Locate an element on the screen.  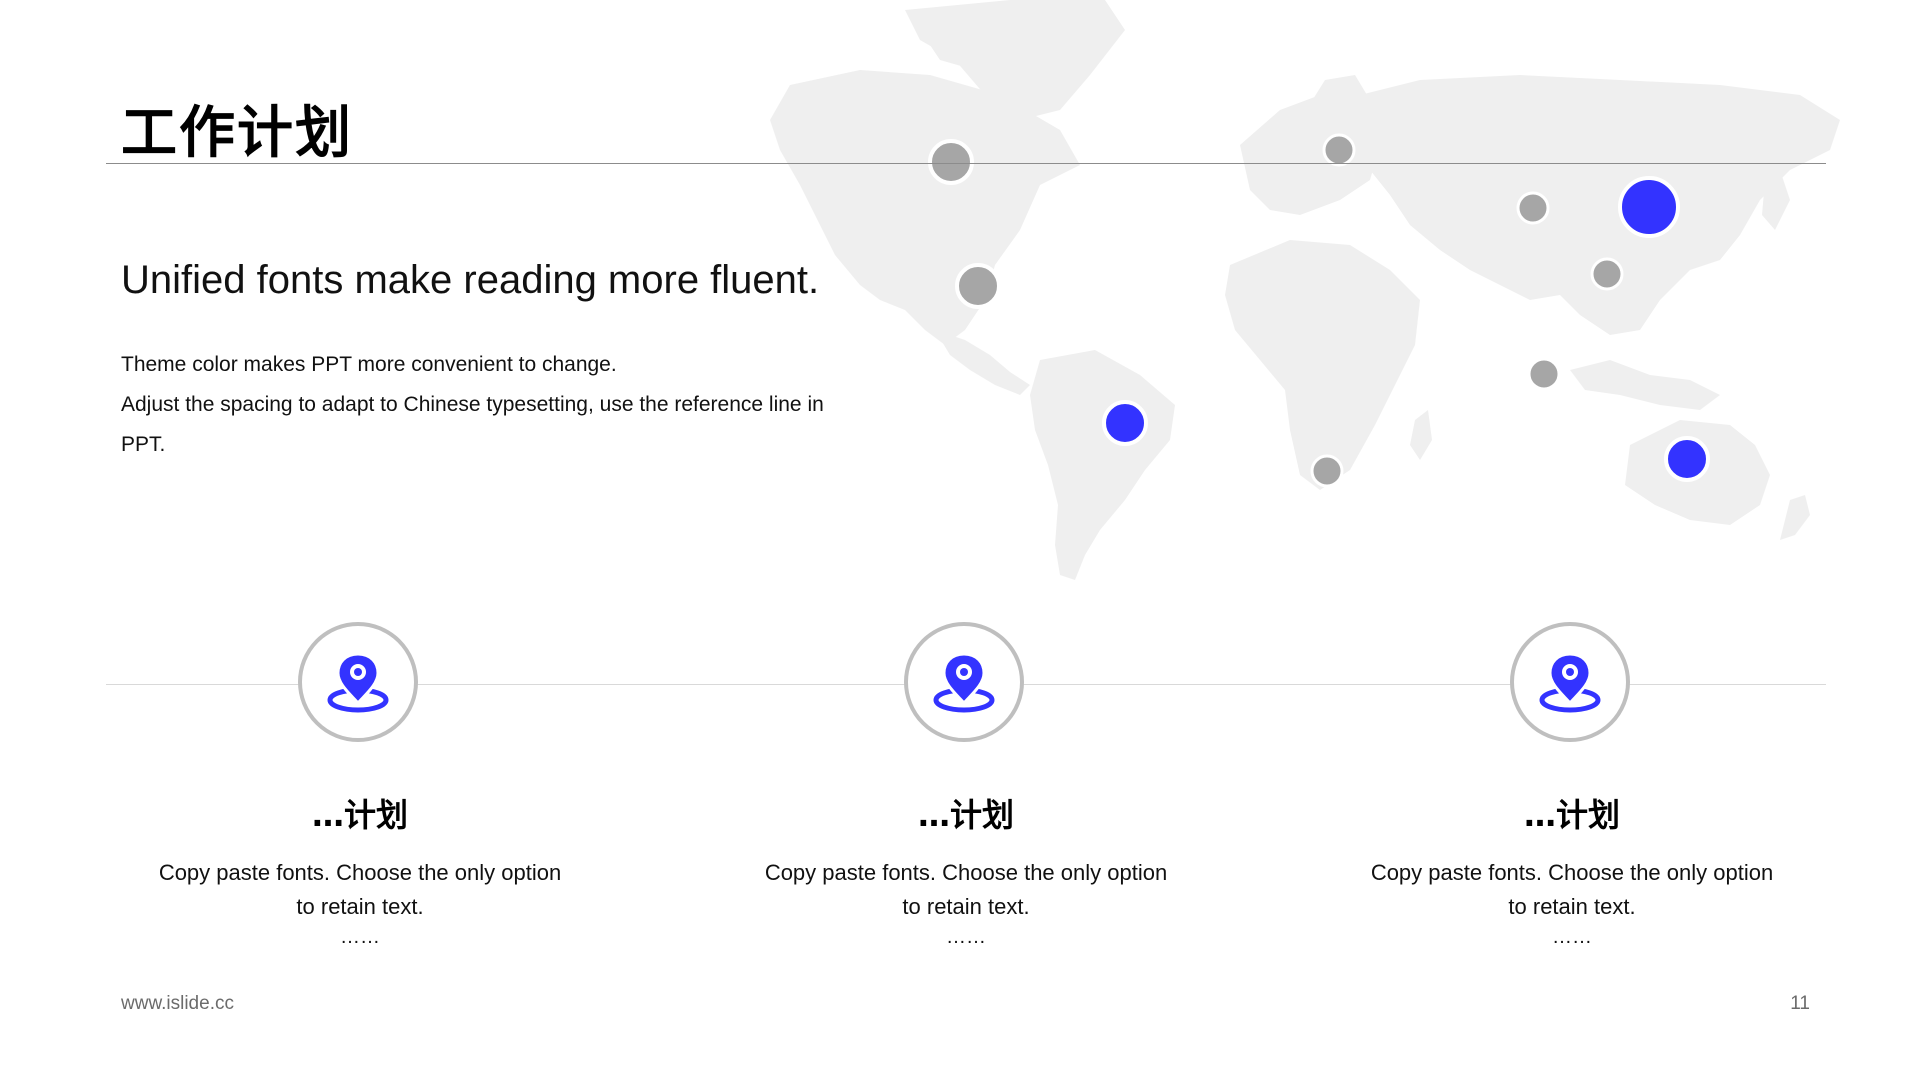
map-marker-china-north is located at coordinates (1649, 207).